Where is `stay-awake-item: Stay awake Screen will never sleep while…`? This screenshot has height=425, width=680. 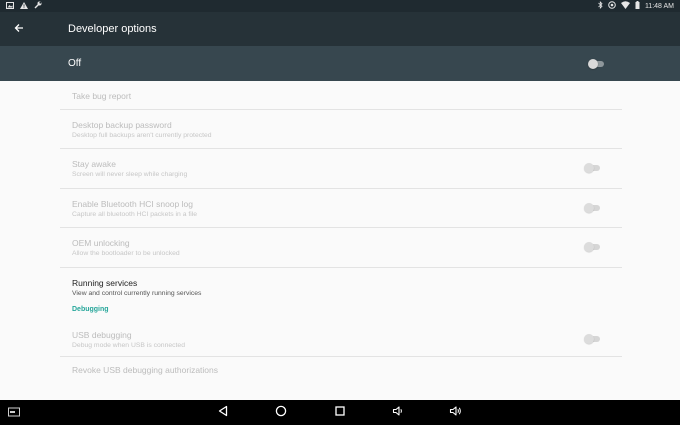 stay-awake-item: Stay awake Screen will never sleep while… is located at coordinates (341, 169).